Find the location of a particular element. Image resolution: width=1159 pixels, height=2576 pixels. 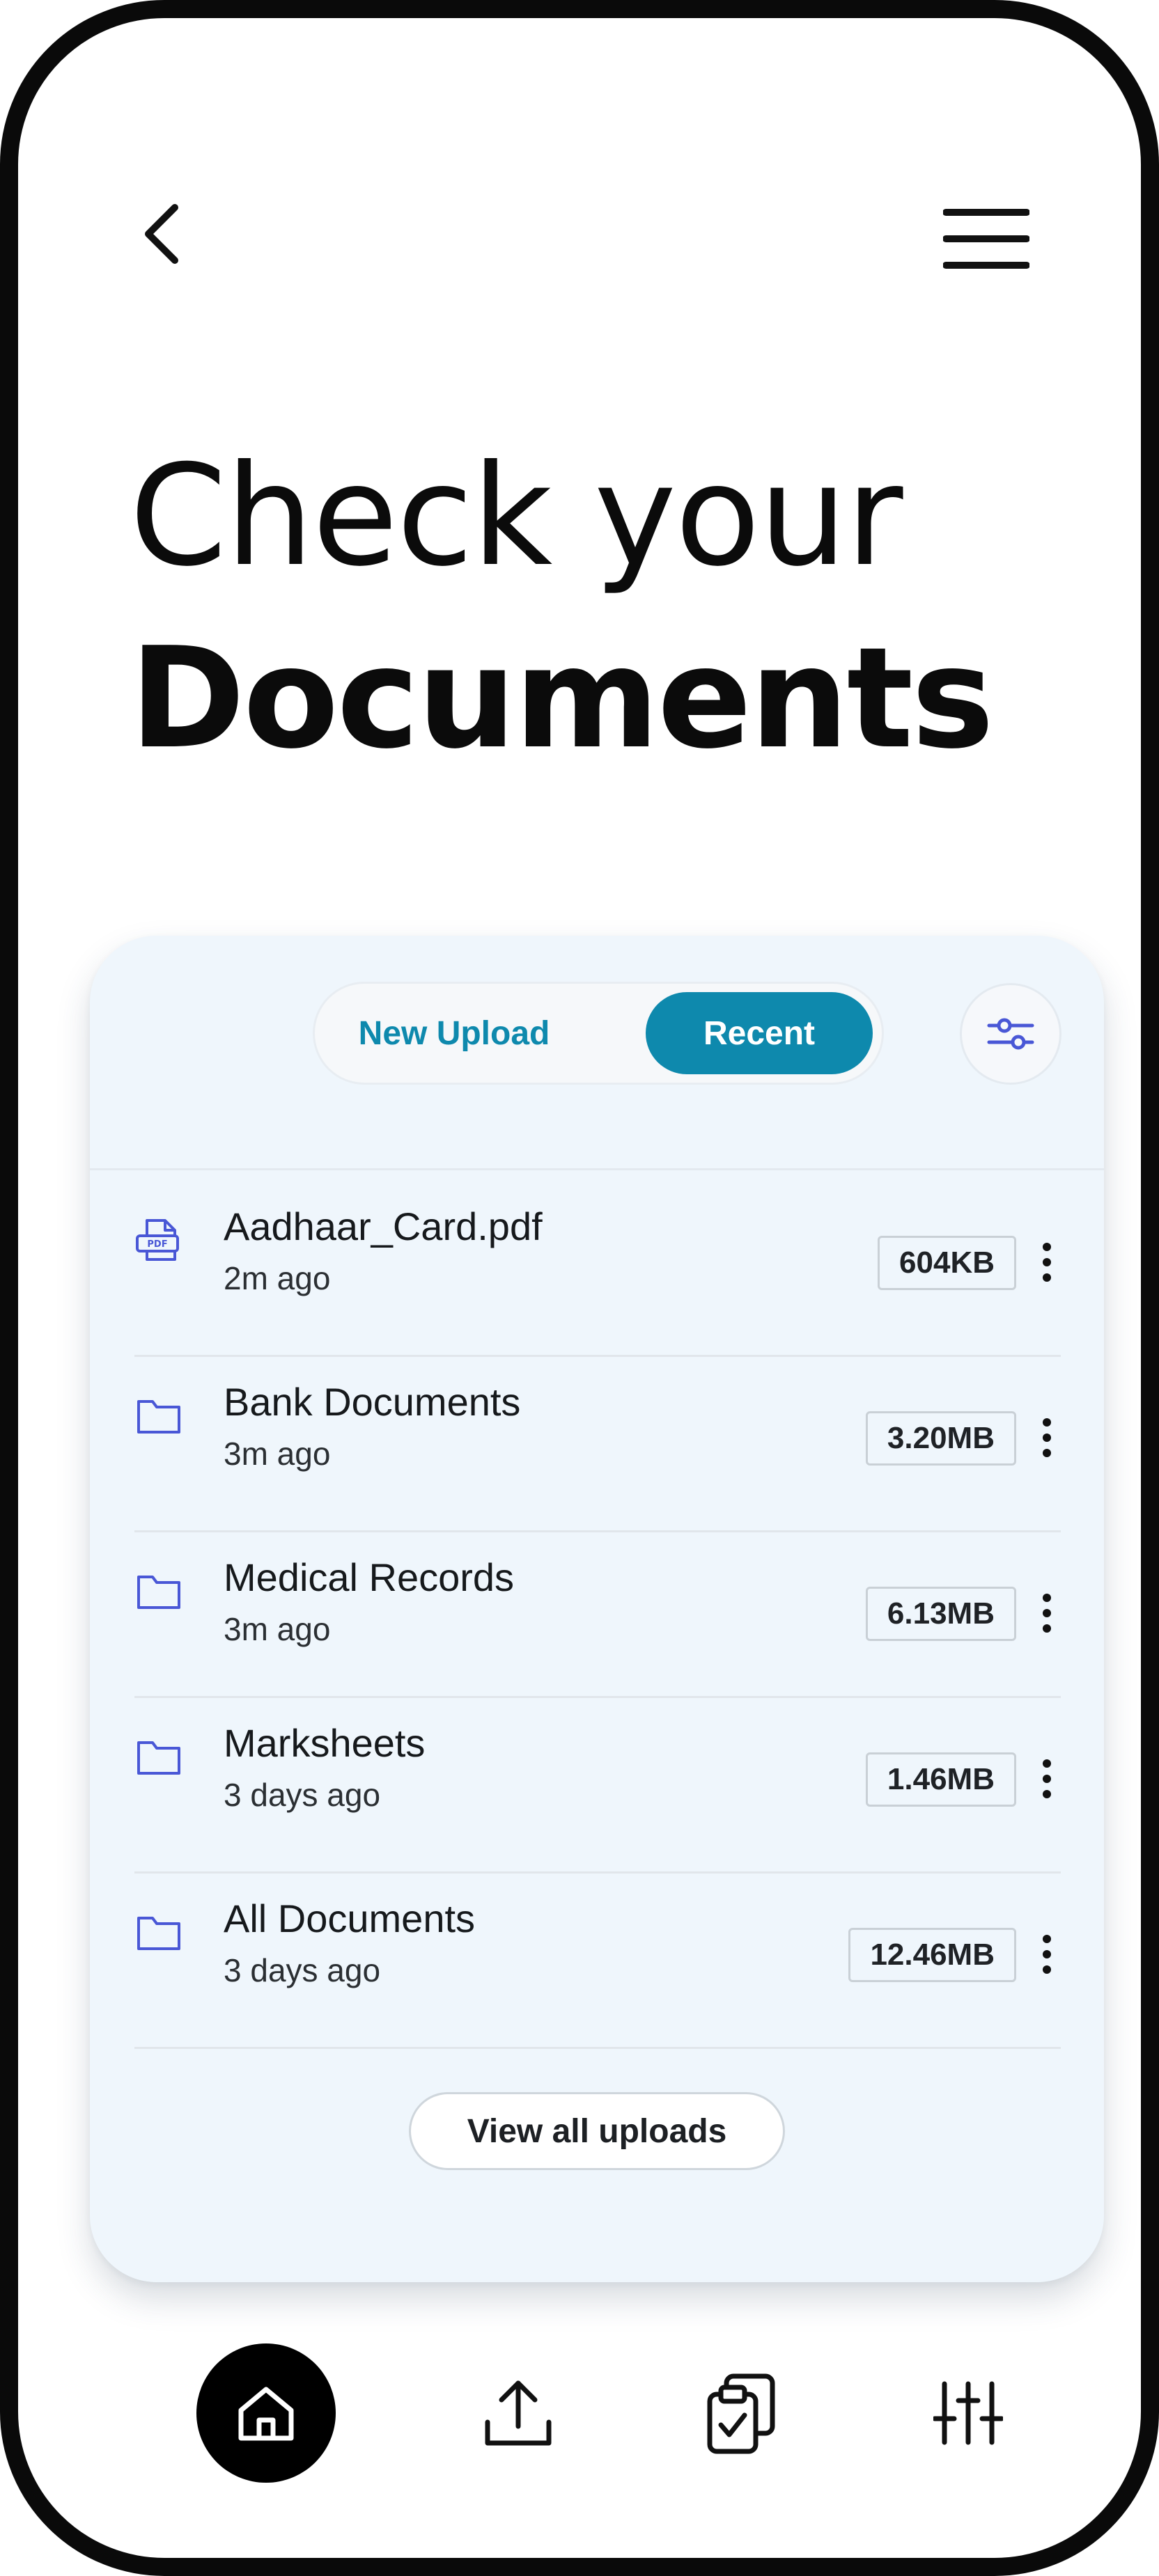

filter-button is located at coordinates (1011, 1034).